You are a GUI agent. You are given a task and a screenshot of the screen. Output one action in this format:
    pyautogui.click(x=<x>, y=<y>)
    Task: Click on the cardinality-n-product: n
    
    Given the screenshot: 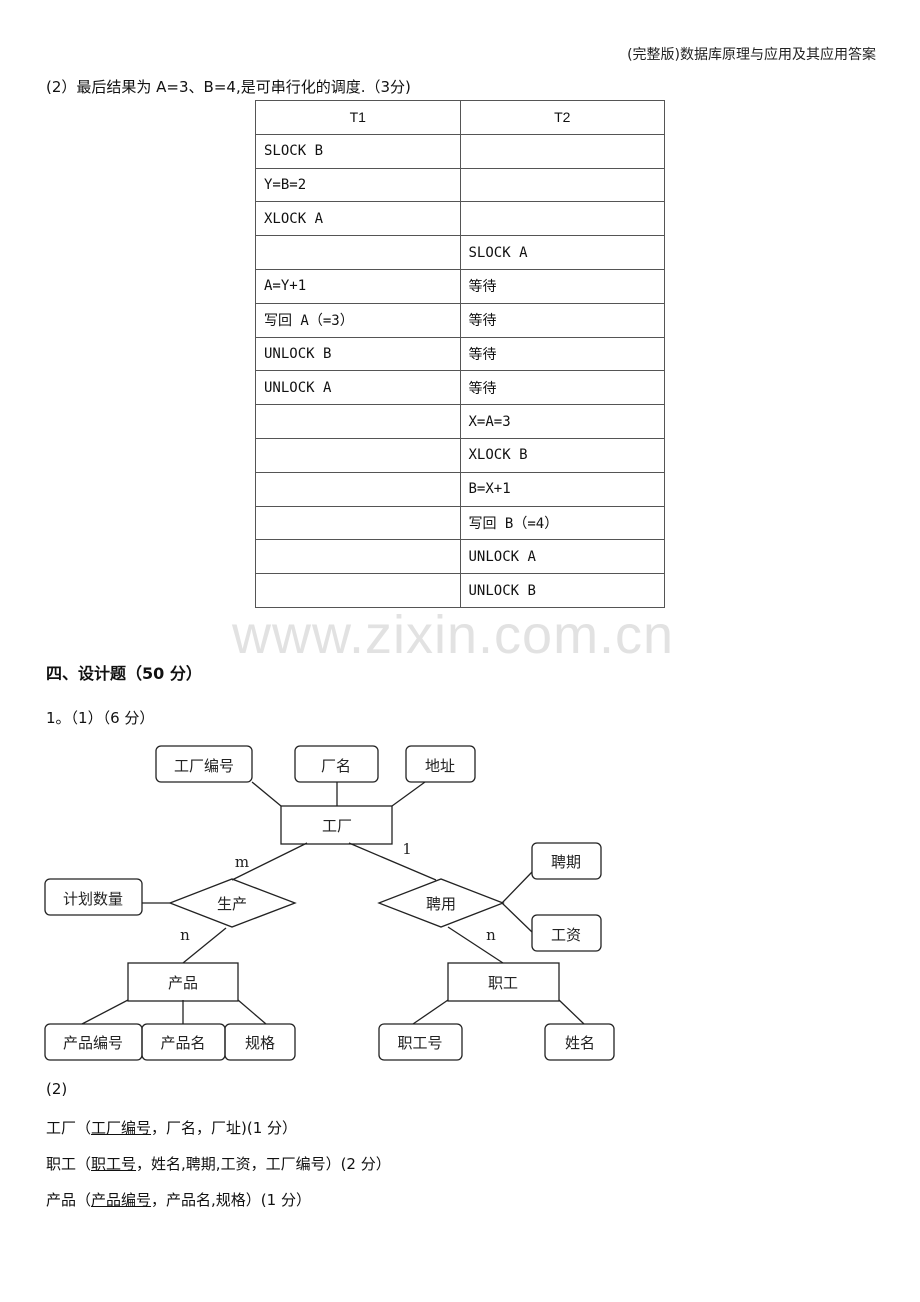 What is the action you would take?
    pyautogui.click(x=185, y=935)
    